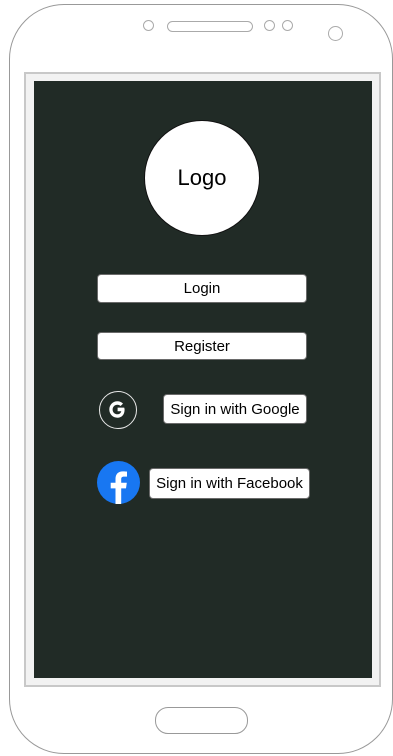  Describe the element at coordinates (335, 33) in the screenshot. I see `front-camera` at that location.